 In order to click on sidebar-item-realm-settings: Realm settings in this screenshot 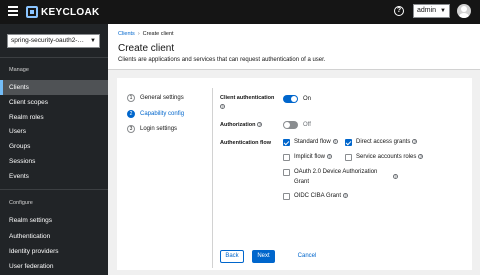, I will do `click(54, 220)`.